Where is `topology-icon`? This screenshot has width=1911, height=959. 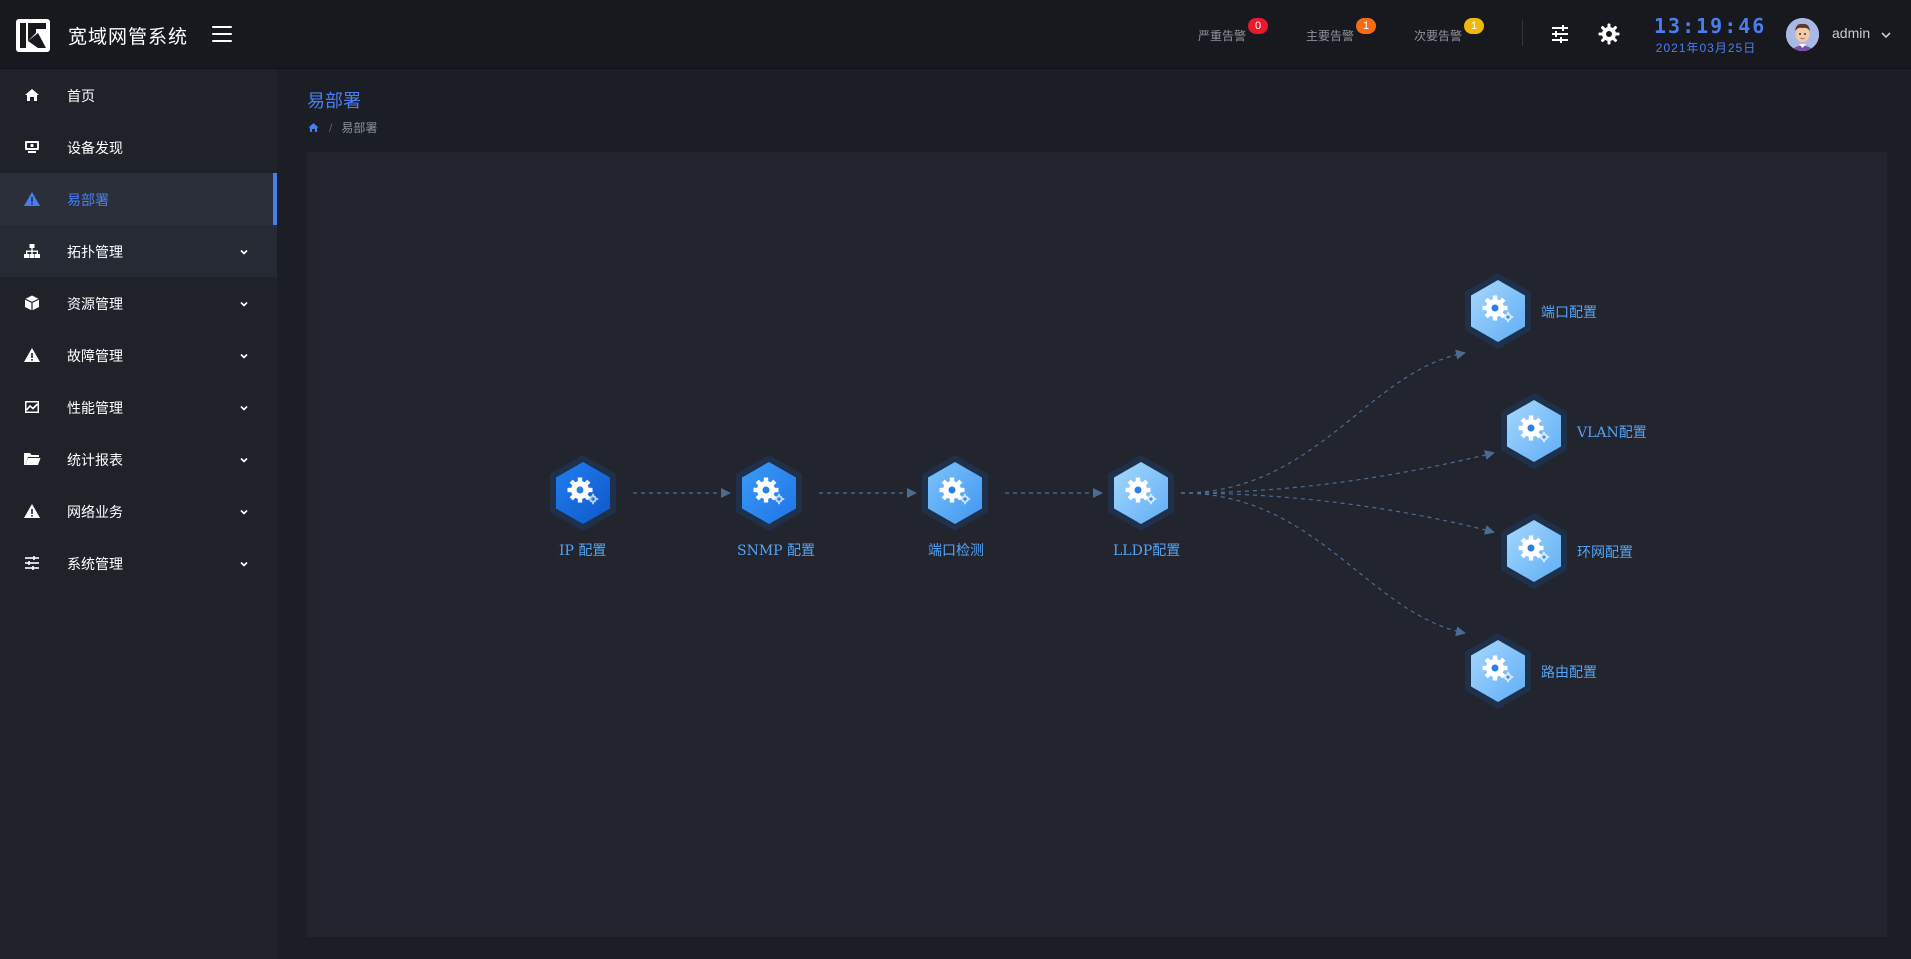
topology-icon is located at coordinates (32, 251).